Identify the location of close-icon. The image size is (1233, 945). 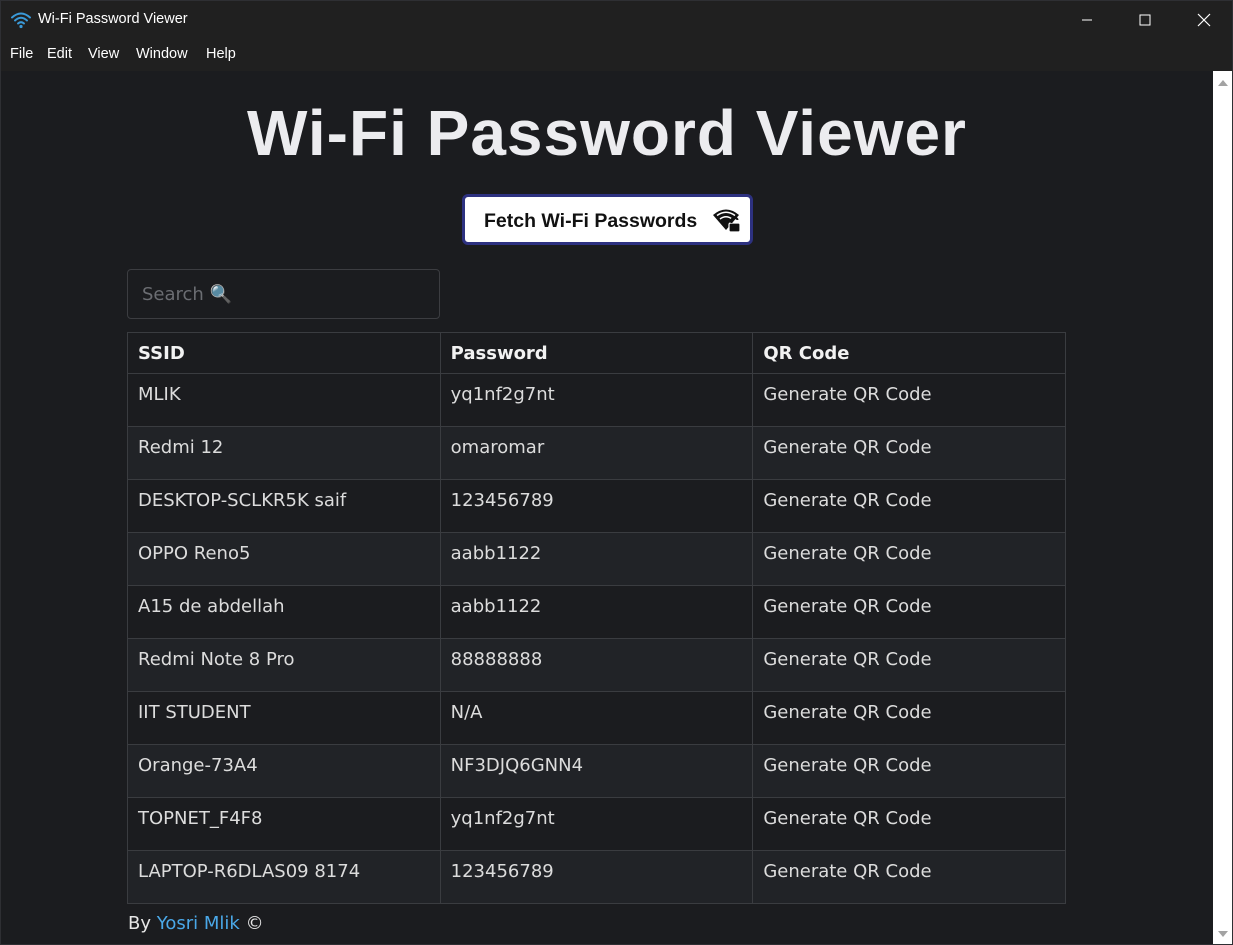
(1204, 20).